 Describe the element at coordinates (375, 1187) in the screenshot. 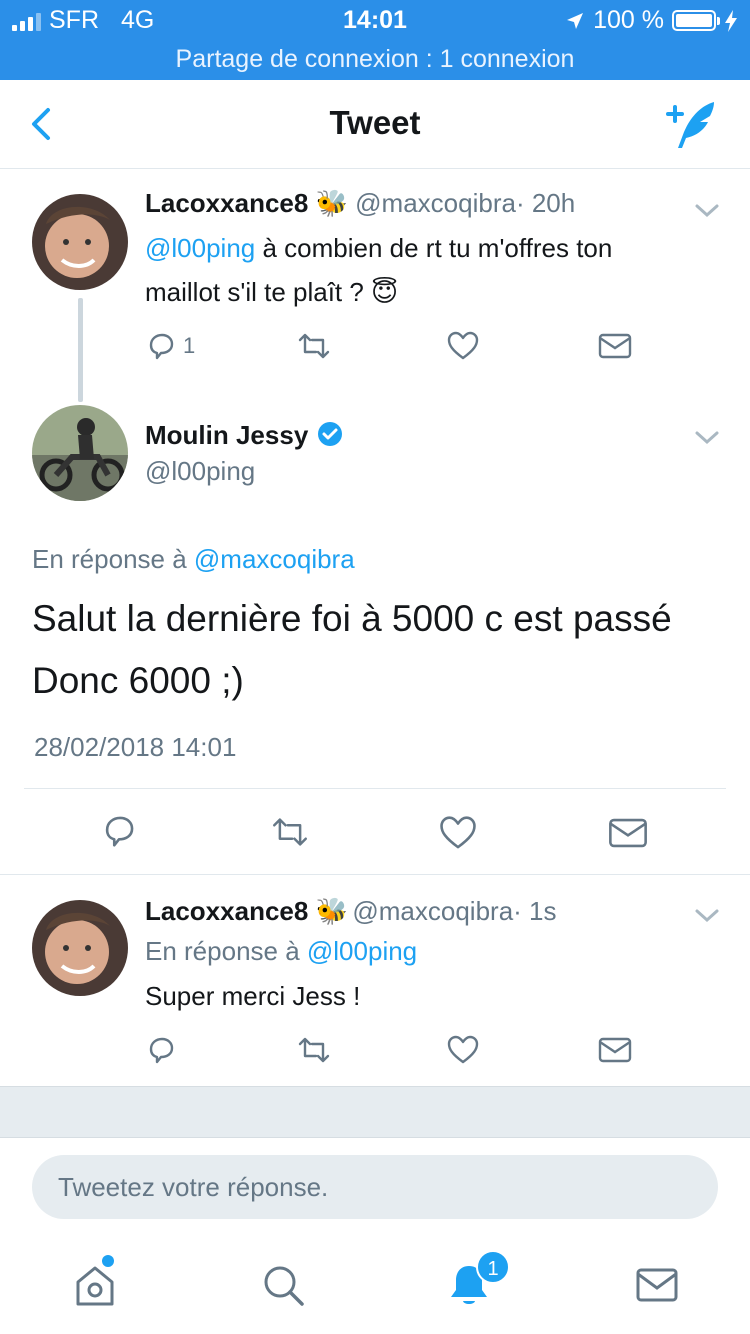

I see `reply-input: Tweetez votre réponse.` at that location.